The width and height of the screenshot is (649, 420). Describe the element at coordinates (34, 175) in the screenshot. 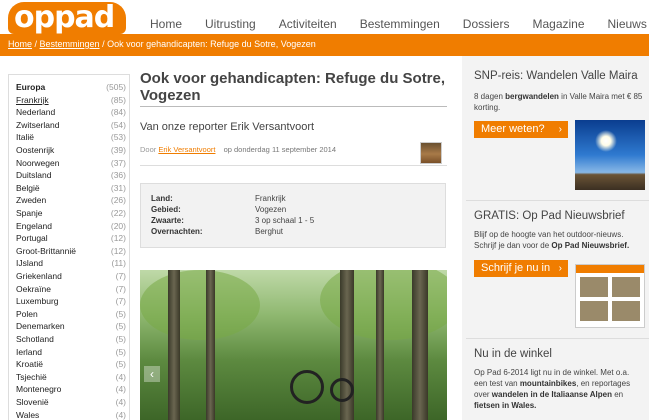

I see `sidebar-item-label: Duitsland` at that location.